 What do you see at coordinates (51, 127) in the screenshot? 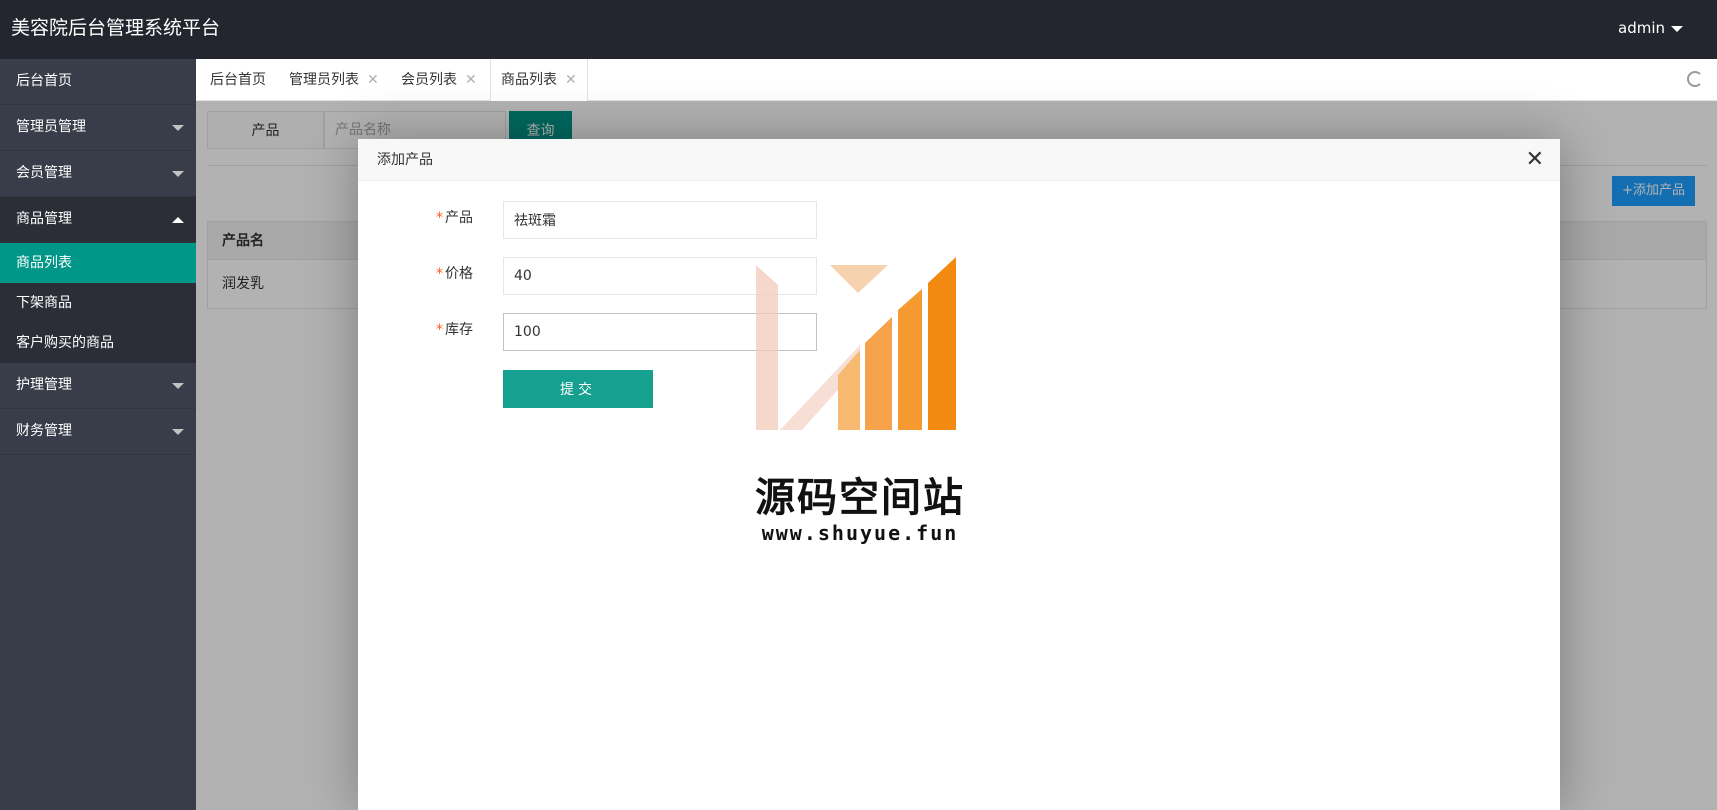
I see `sidebar-item-label: 管理员管理` at bounding box center [51, 127].